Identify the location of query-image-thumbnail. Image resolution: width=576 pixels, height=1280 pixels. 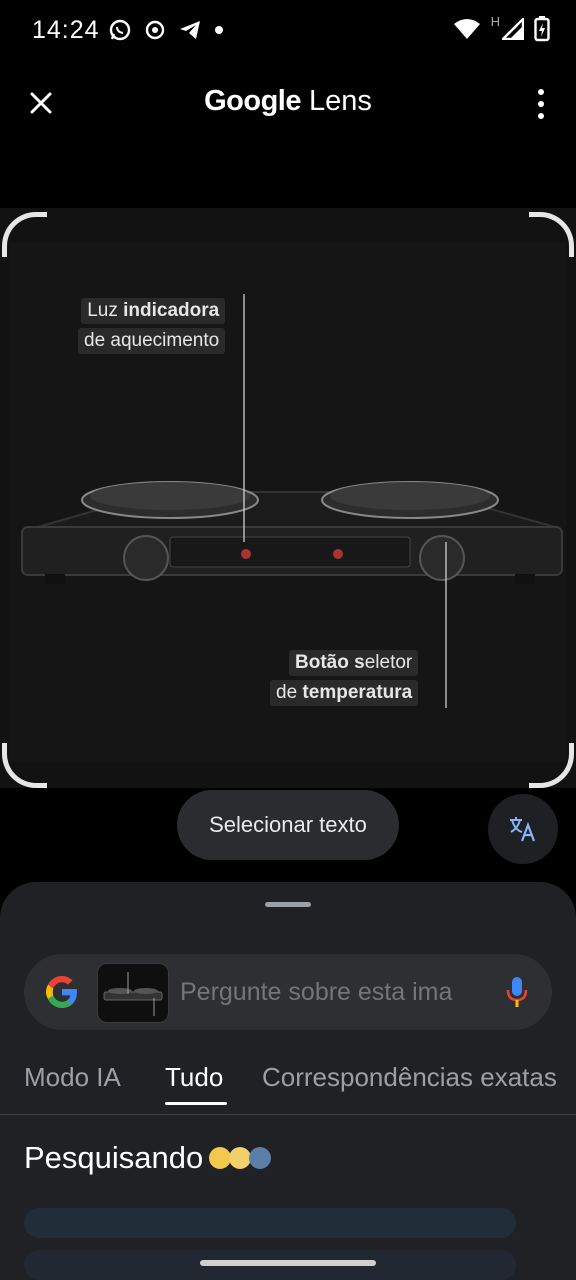
(133, 993).